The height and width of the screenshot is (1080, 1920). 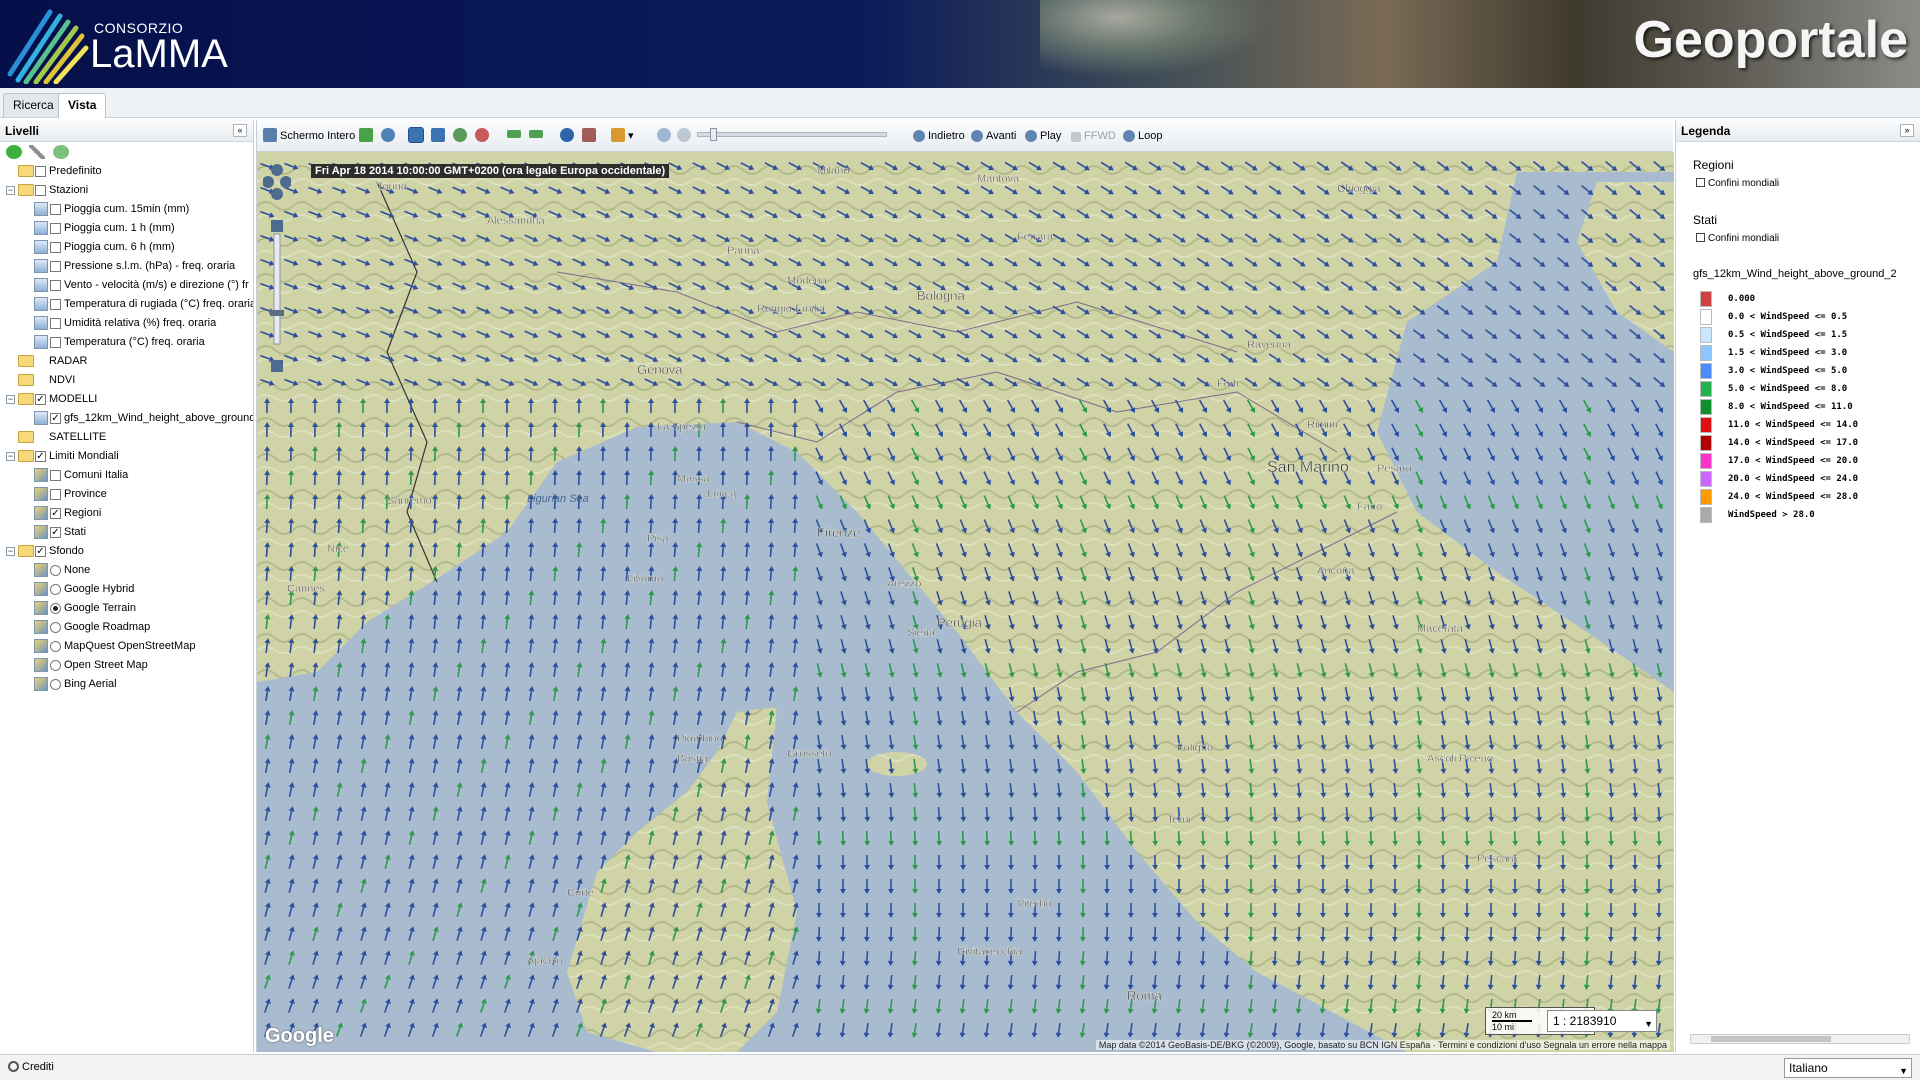 What do you see at coordinates (1907, 130) in the screenshot?
I see `collapse-right-icon: »` at bounding box center [1907, 130].